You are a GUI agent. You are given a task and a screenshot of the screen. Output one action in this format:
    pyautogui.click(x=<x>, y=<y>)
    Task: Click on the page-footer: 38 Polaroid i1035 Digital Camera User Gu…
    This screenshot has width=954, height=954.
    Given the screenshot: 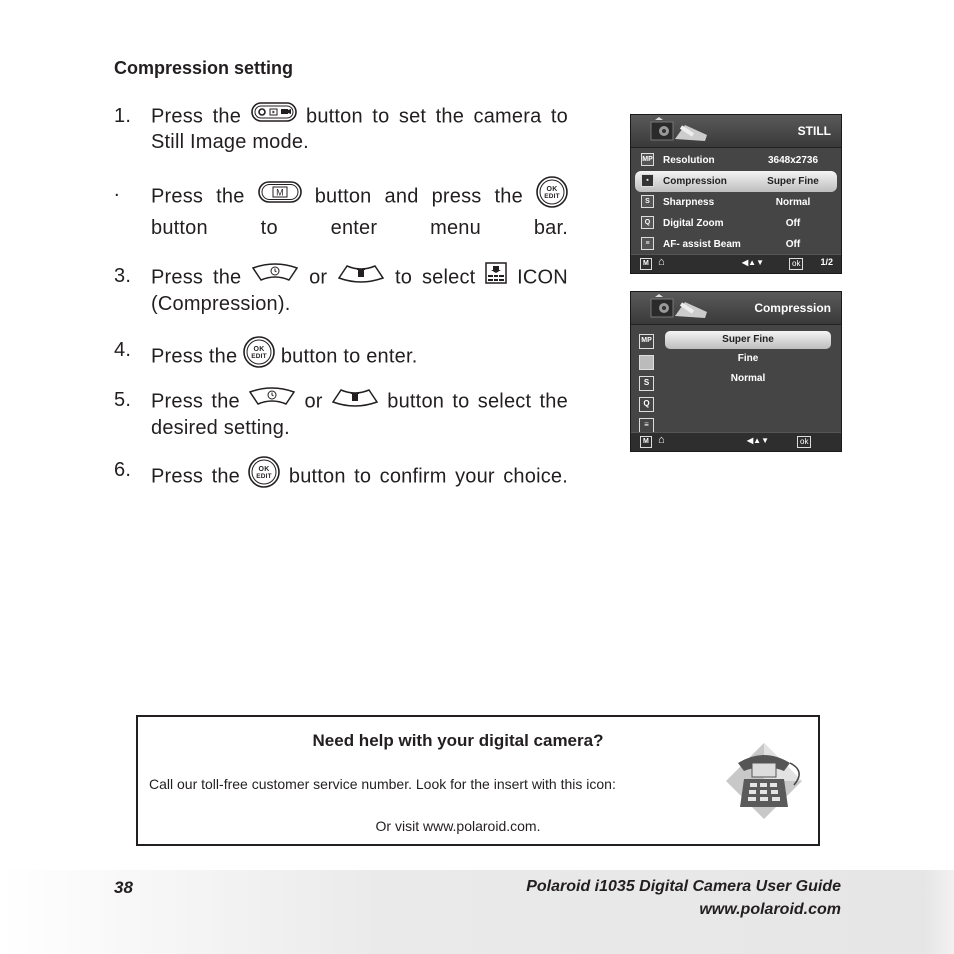 What is the action you would take?
    pyautogui.click(x=477, y=912)
    